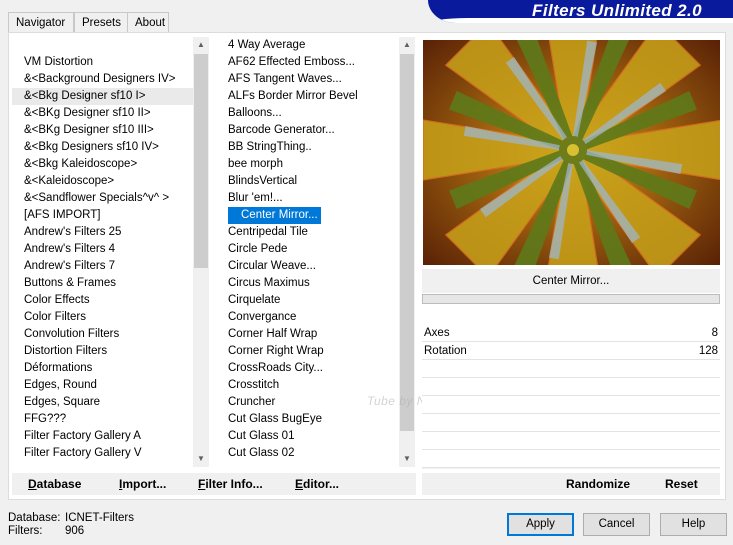 This screenshot has width=733, height=545. Describe the element at coordinates (102, 96) in the screenshot. I see `category-item: &<Bkg Designer sf10 I>` at that location.